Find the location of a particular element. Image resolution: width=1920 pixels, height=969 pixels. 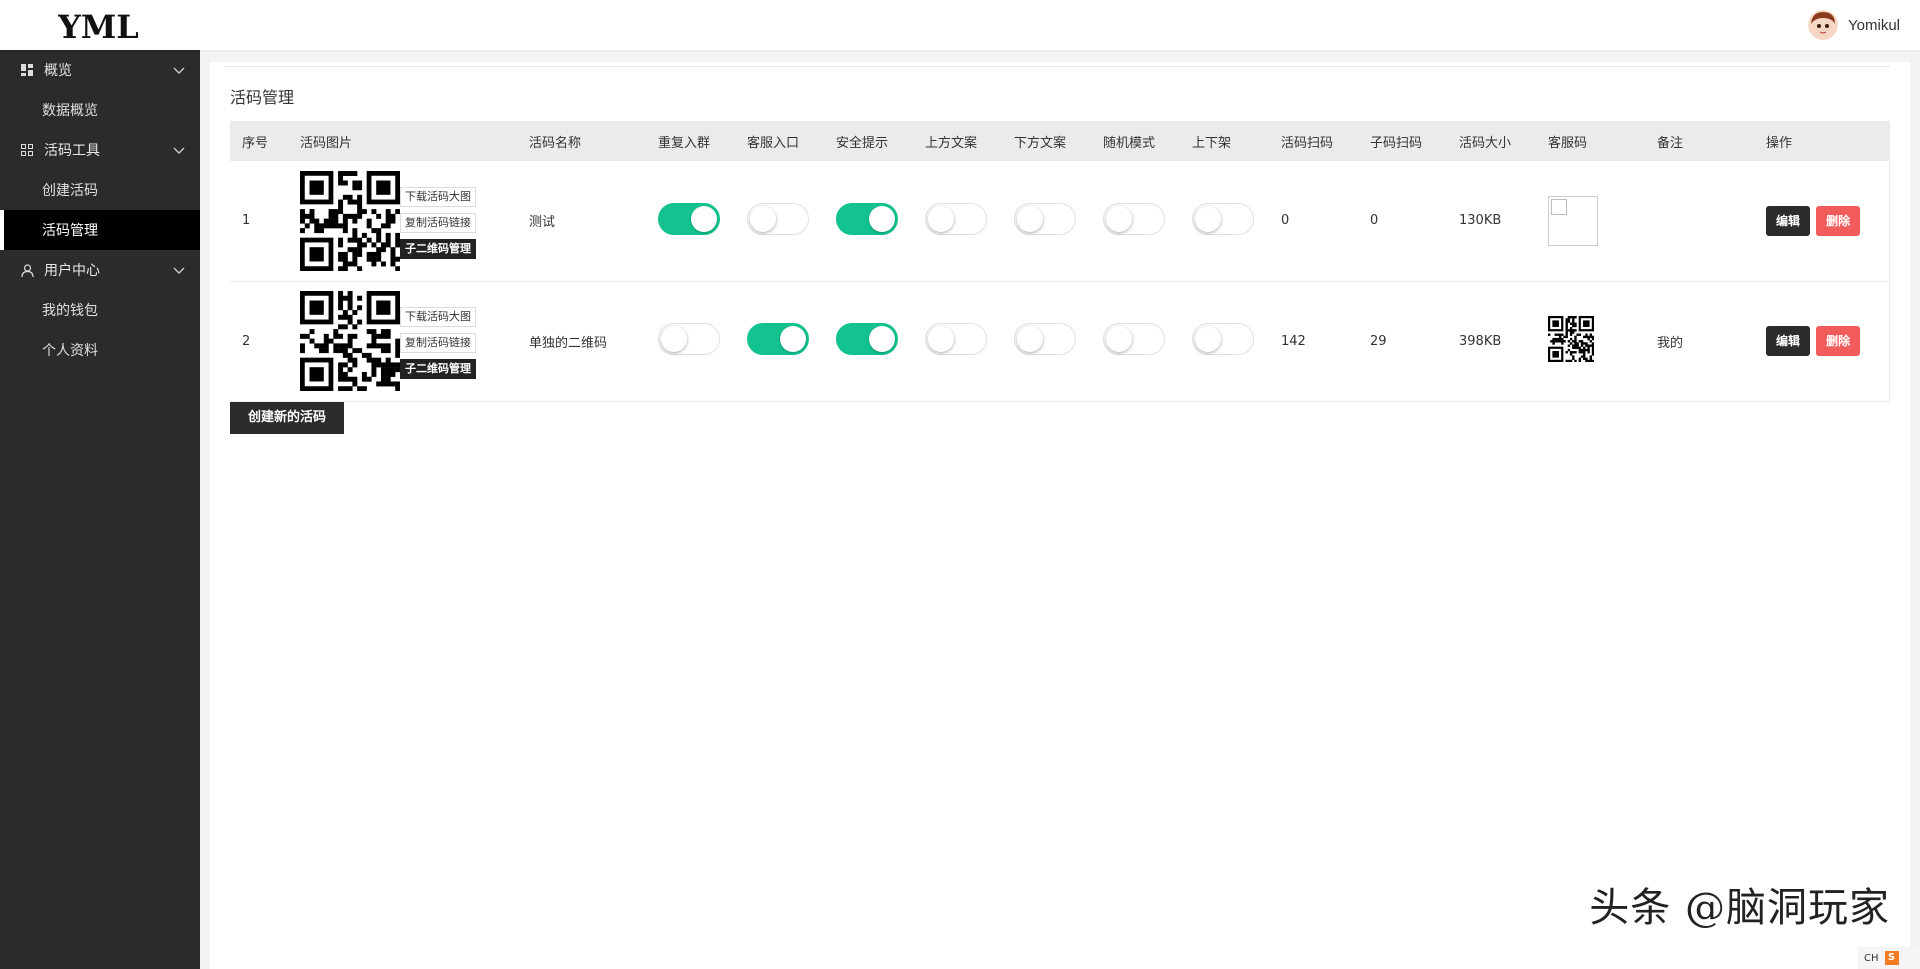

watermark: 头条 @脑洞玩家 is located at coordinates (1739, 908).